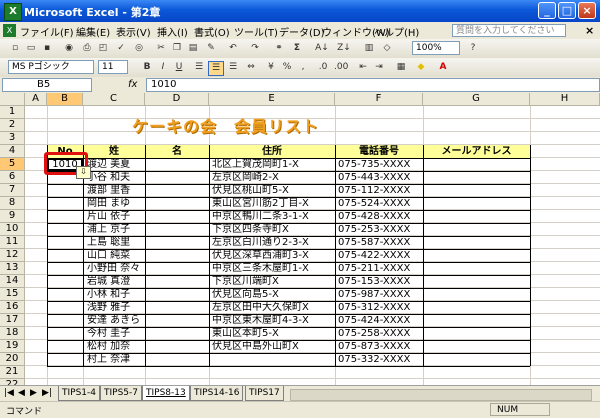 This screenshot has height=418, width=600. What do you see at coordinates (264, 393) in the screenshot?
I see `sheet-tab: TIPS17` at bounding box center [264, 393].